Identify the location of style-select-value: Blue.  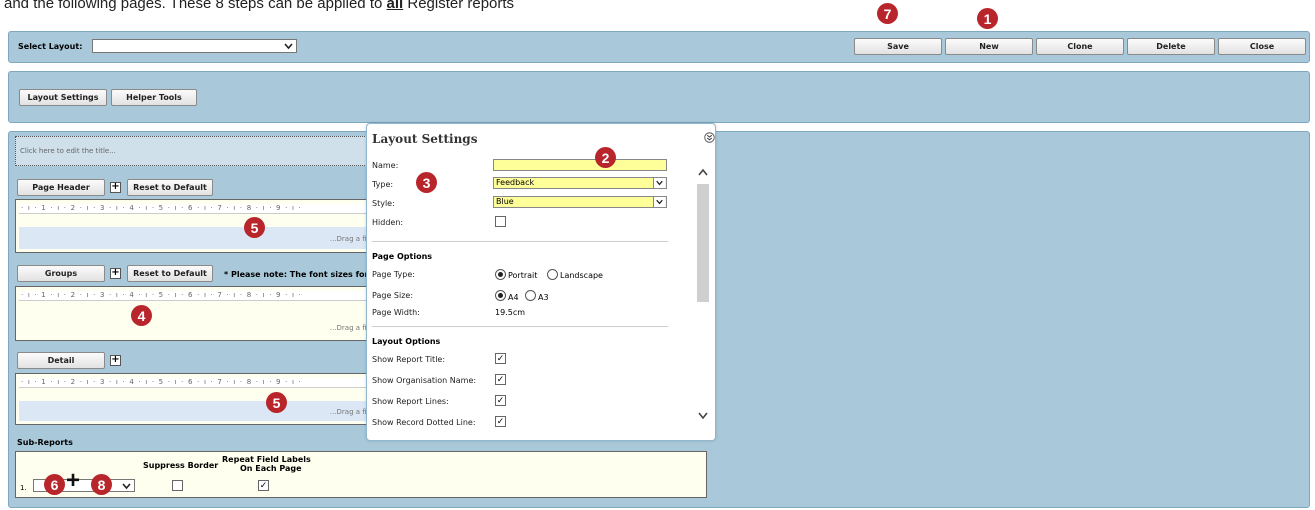
(505, 201).